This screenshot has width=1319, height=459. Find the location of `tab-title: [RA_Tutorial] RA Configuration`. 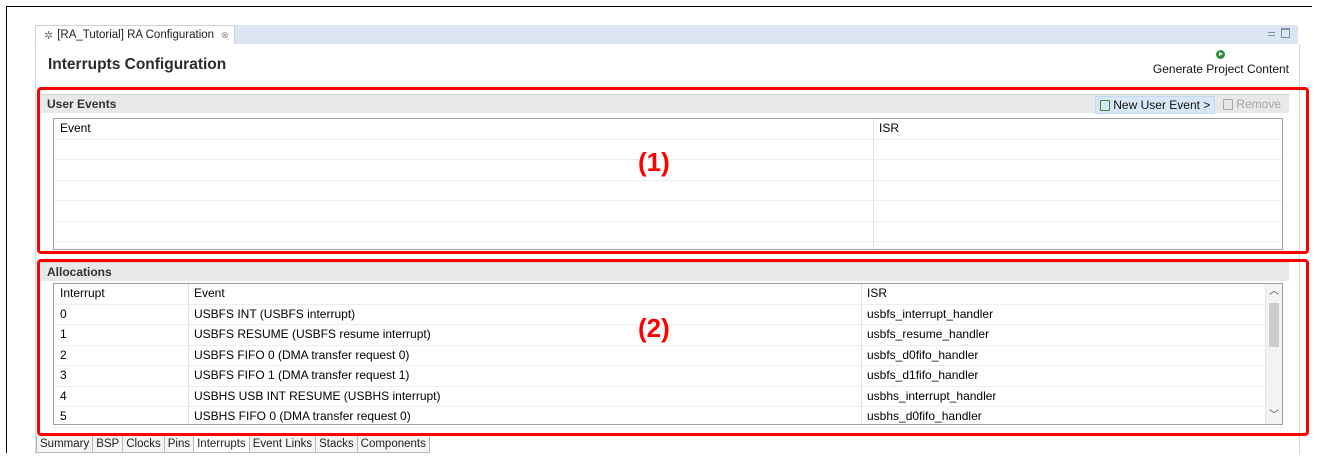

tab-title: [RA_Tutorial] RA Configuration is located at coordinates (136, 35).